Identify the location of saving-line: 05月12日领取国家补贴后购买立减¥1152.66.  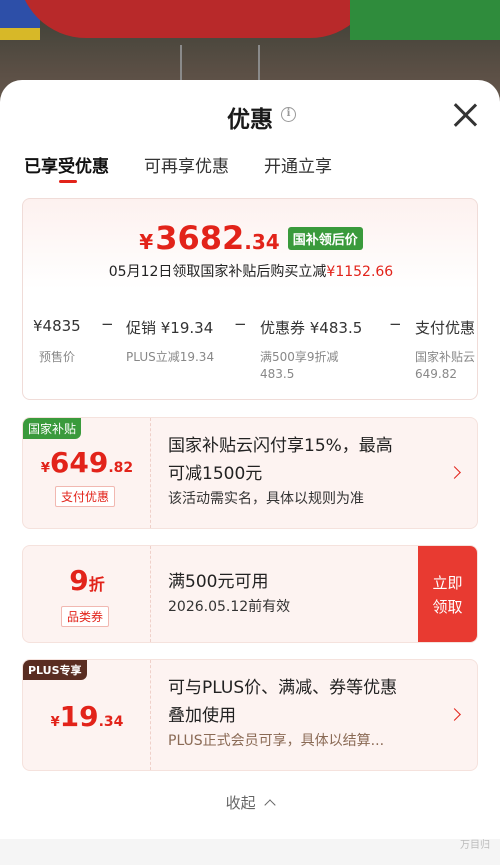
(250, 271).